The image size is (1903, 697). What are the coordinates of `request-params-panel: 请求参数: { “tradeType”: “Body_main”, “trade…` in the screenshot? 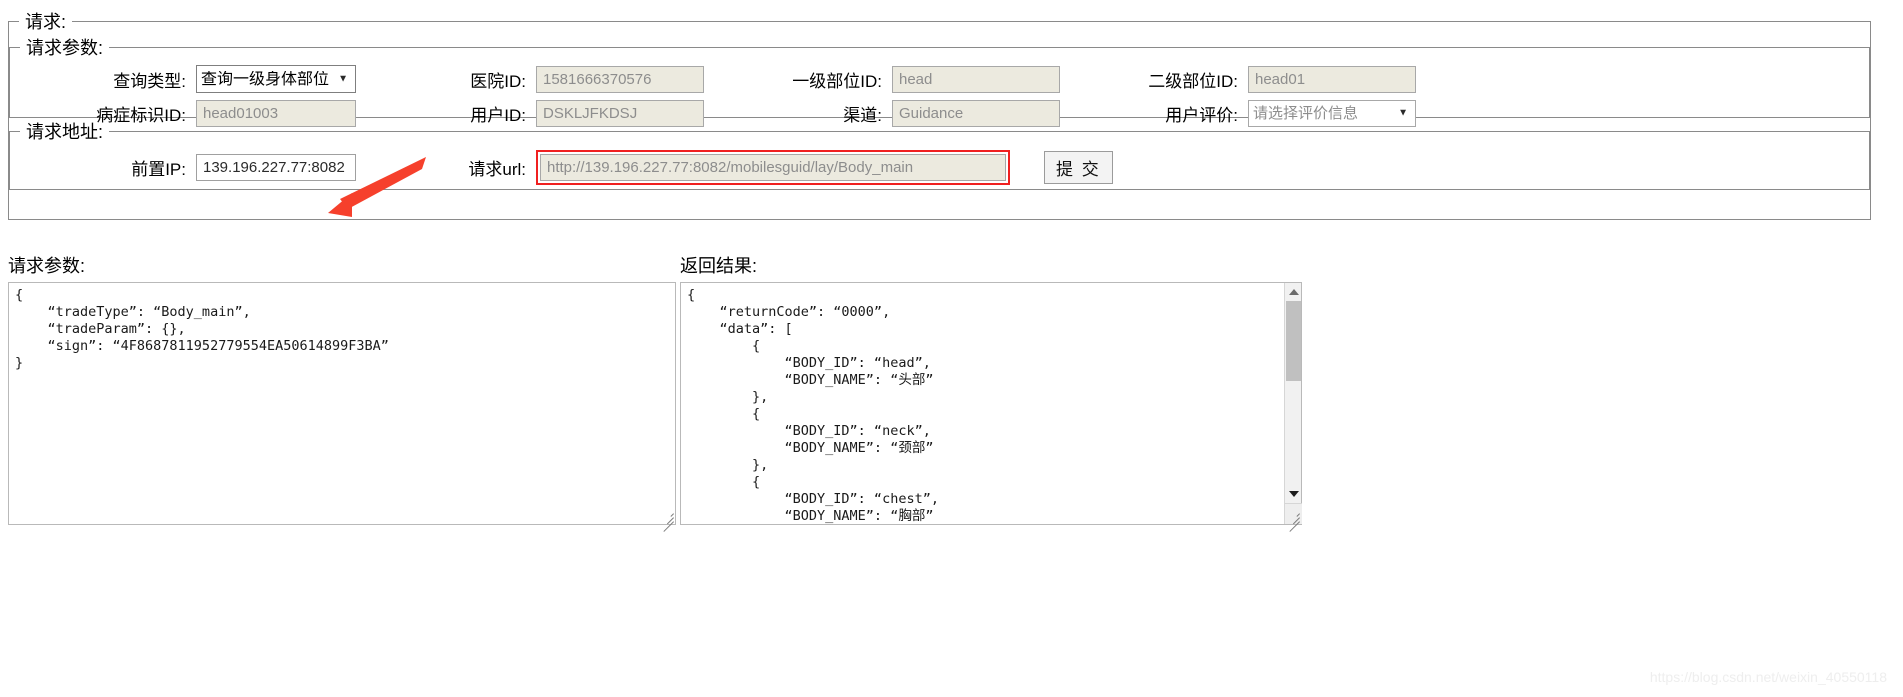 It's located at (342, 392).